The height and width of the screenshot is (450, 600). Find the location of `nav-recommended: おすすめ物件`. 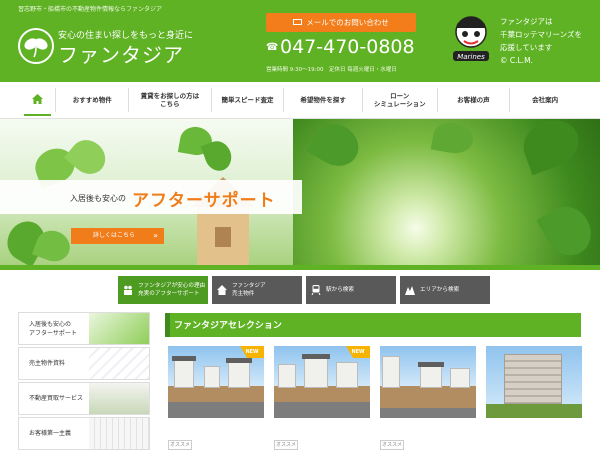

nav-recommended: おすすめ物件 is located at coordinates (91, 100).